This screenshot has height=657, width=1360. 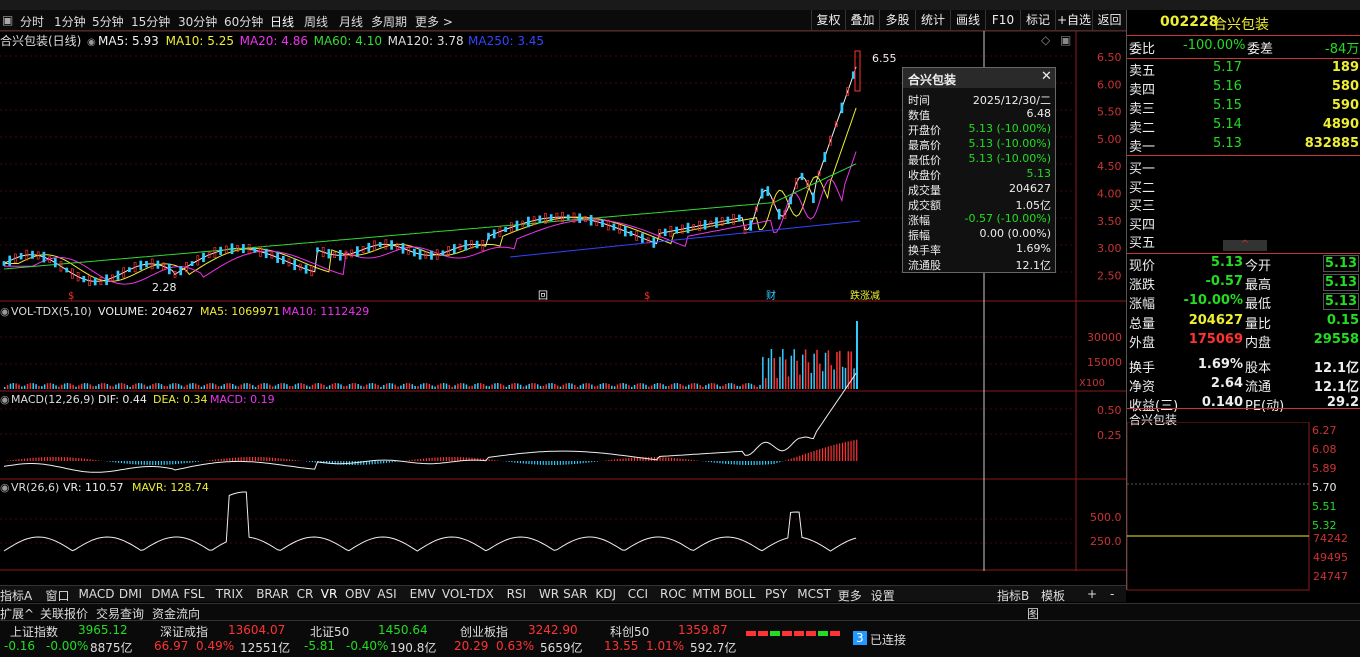 I want to click on indicator-tab-1: 窗口, so click(x=58, y=595).